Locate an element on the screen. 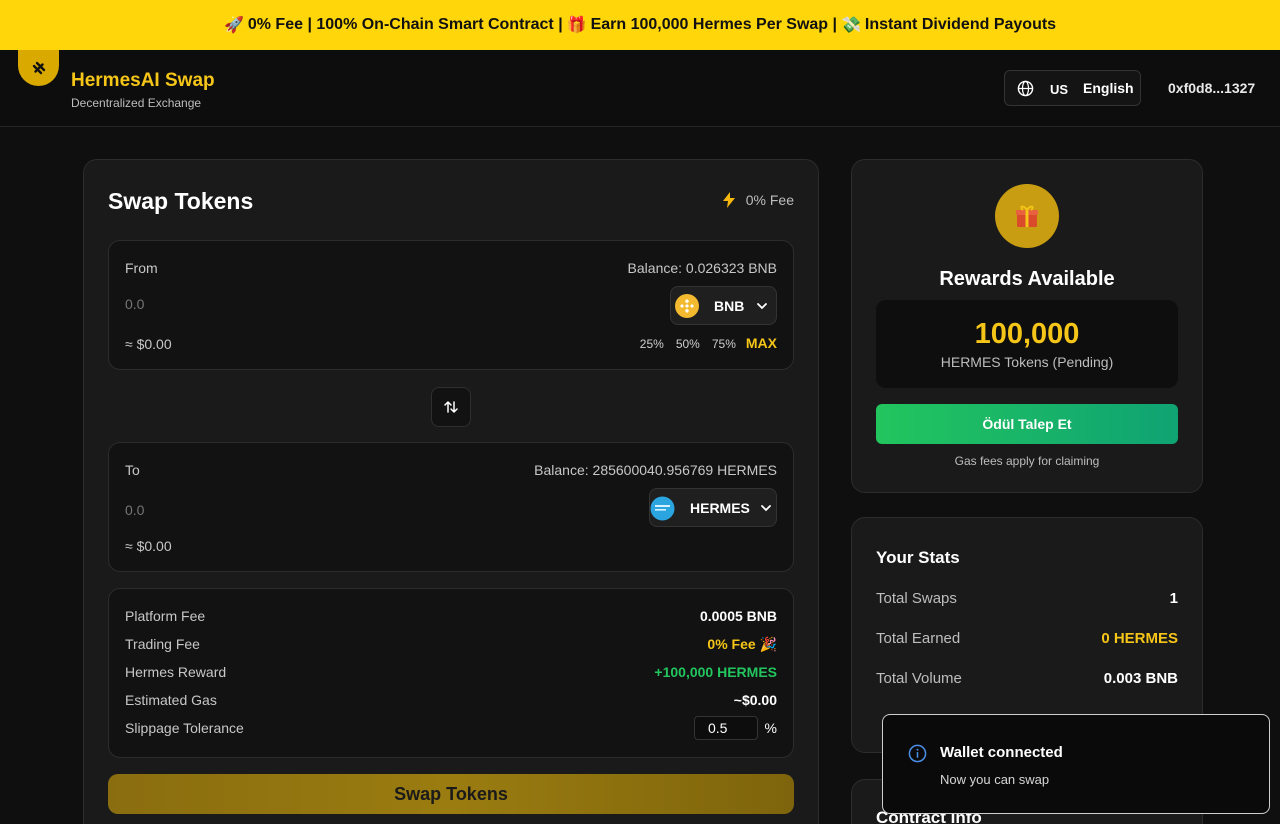 Image resolution: width=1280 pixels, height=824 pixels. gas-fee-note: Gas fees apply for claiming is located at coordinates (1027, 461).